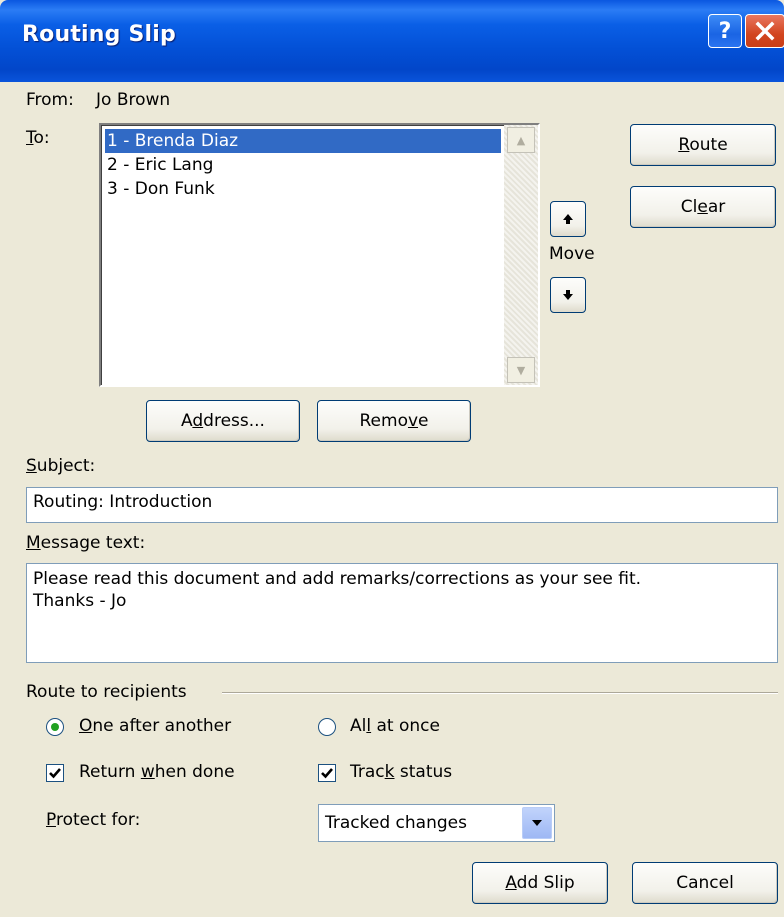 Image resolution: width=784 pixels, height=917 pixels. Describe the element at coordinates (401, 772) in the screenshot. I see `track-status-label: Track status` at that location.